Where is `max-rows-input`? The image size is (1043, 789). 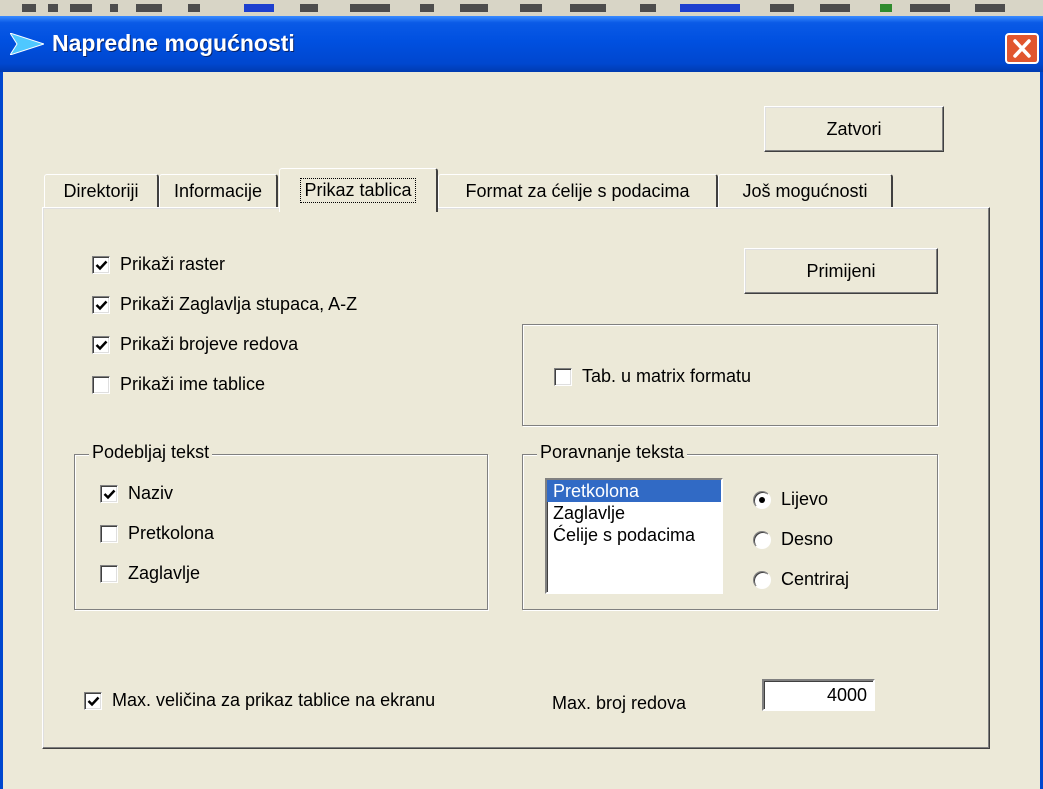 max-rows-input is located at coordinates (818, 695).